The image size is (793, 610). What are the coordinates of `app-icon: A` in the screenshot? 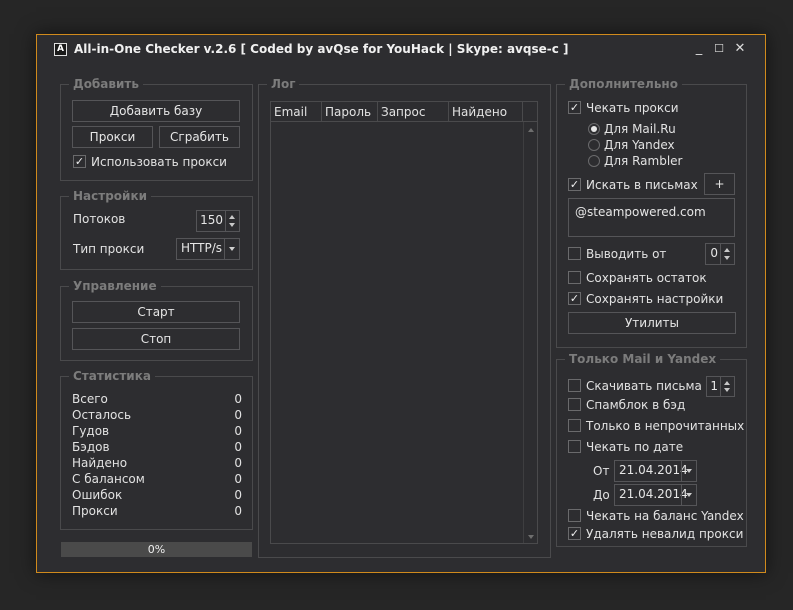 It's located at (60, 49).